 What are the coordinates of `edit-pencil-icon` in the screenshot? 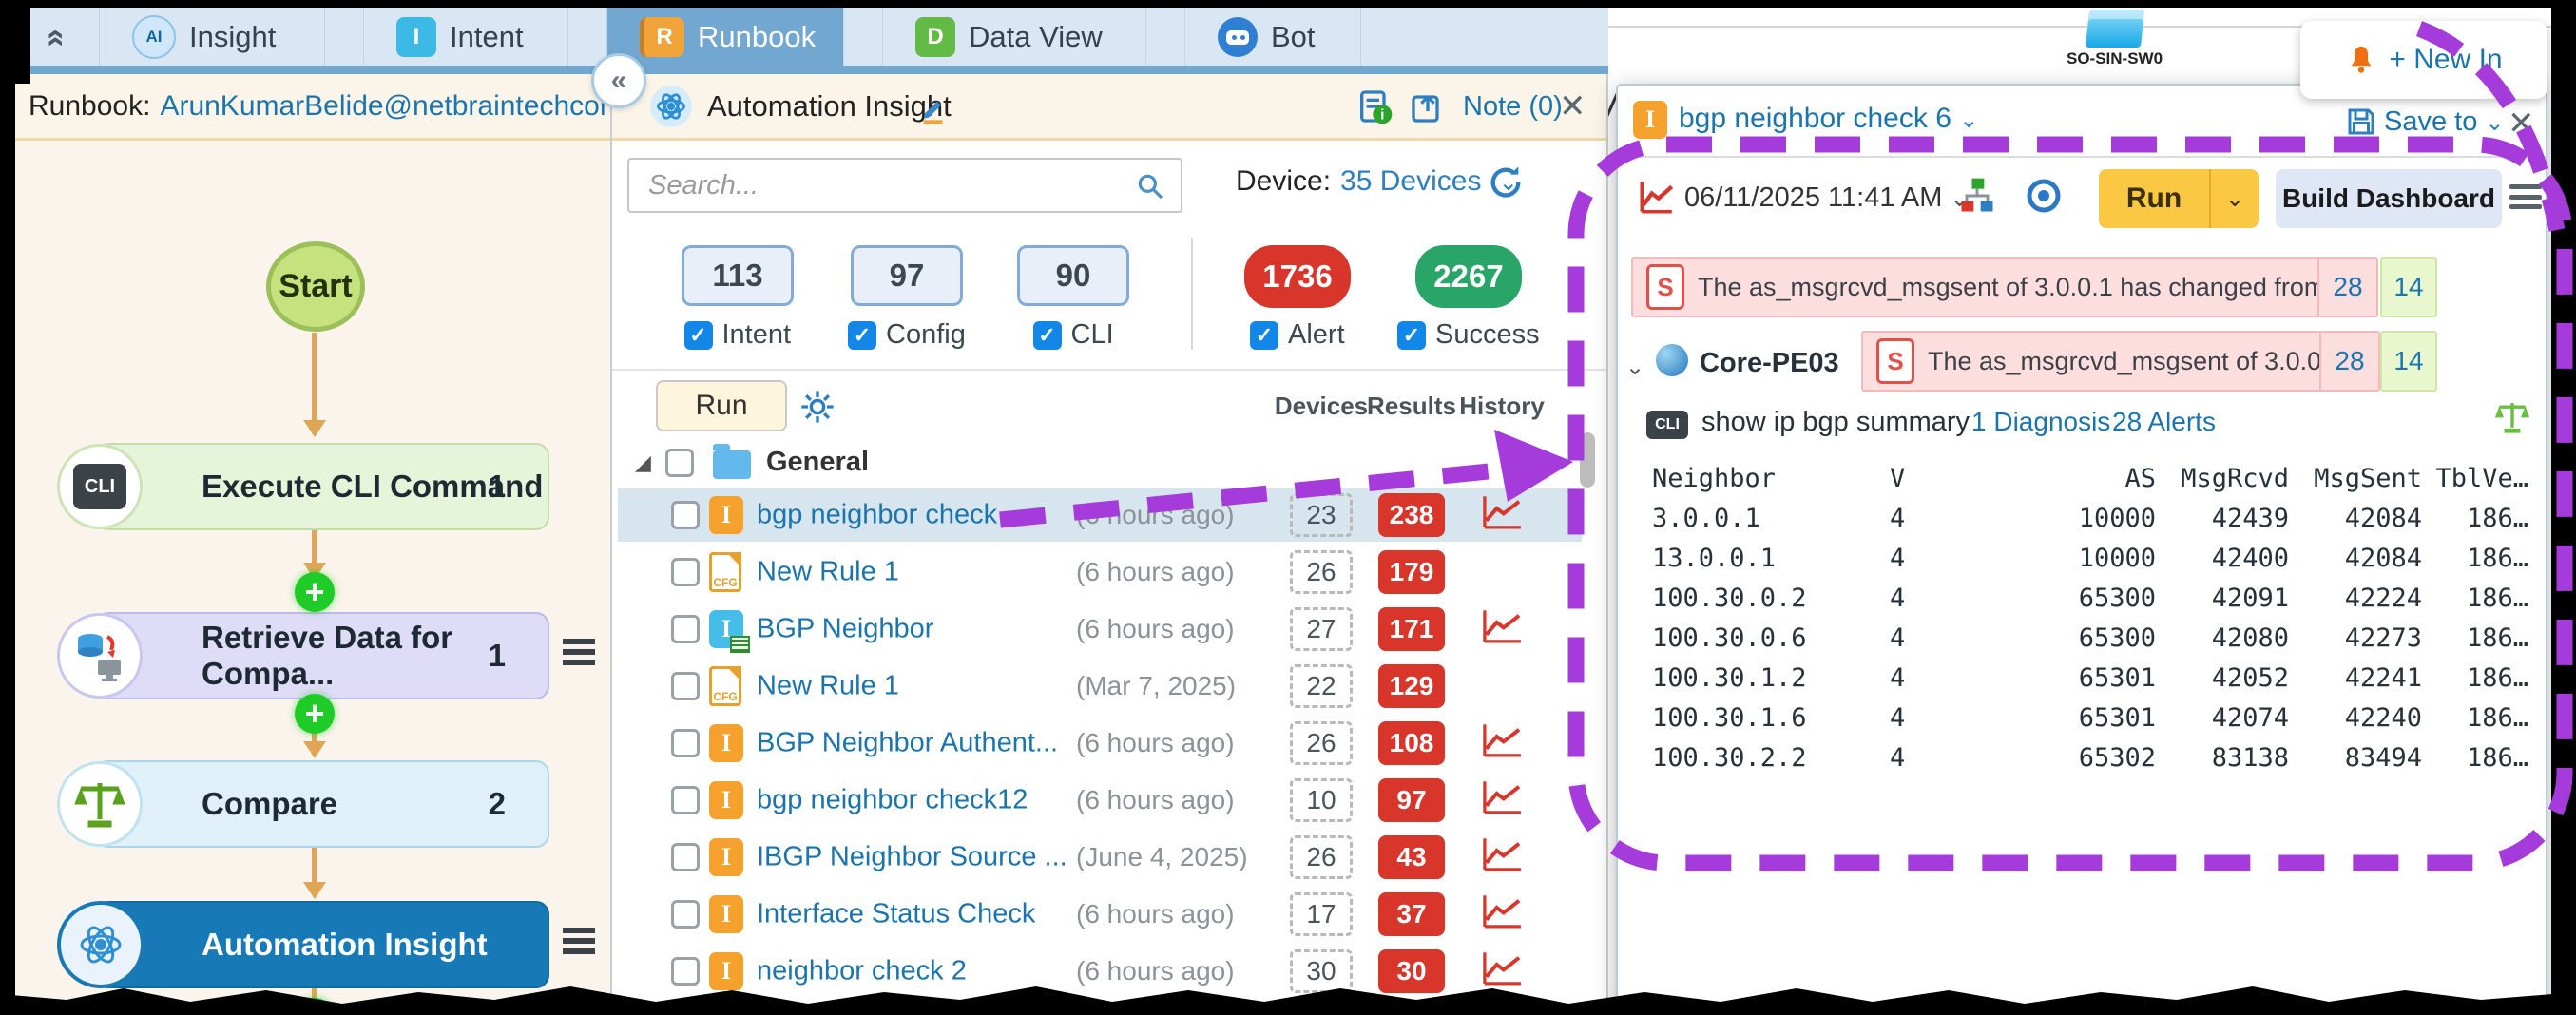 It's located at (935, 109).